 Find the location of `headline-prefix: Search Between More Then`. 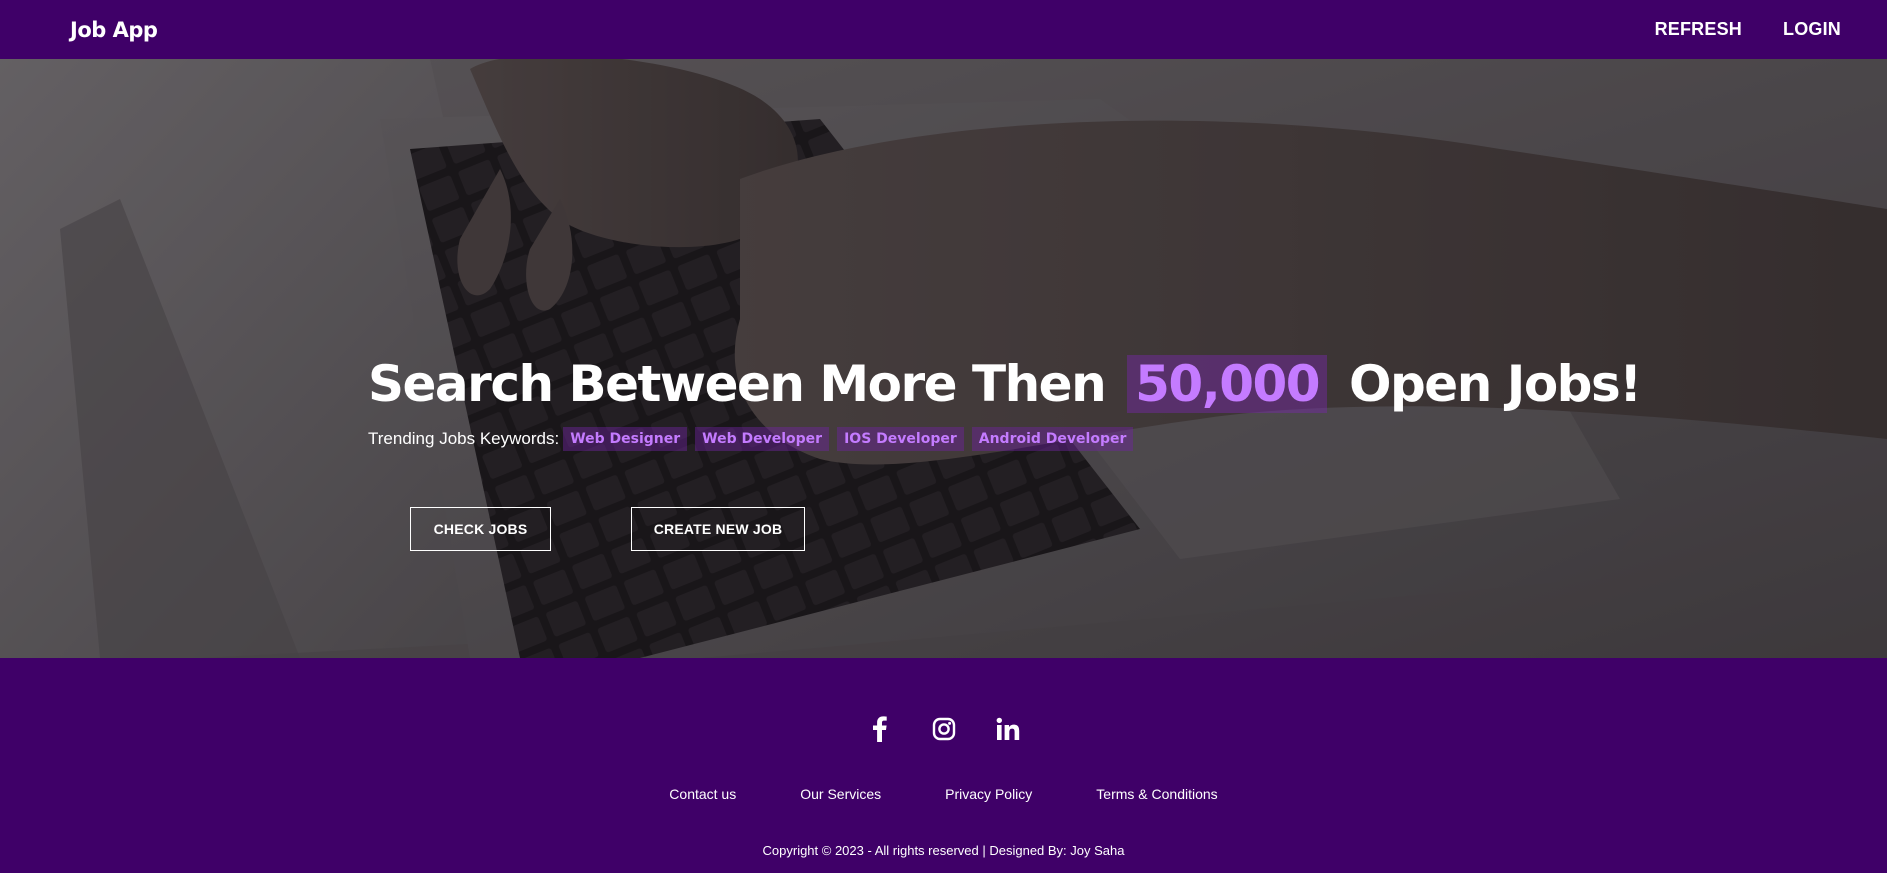

headline-prefix: Search Between More Then is located at coordinates (737, 384).